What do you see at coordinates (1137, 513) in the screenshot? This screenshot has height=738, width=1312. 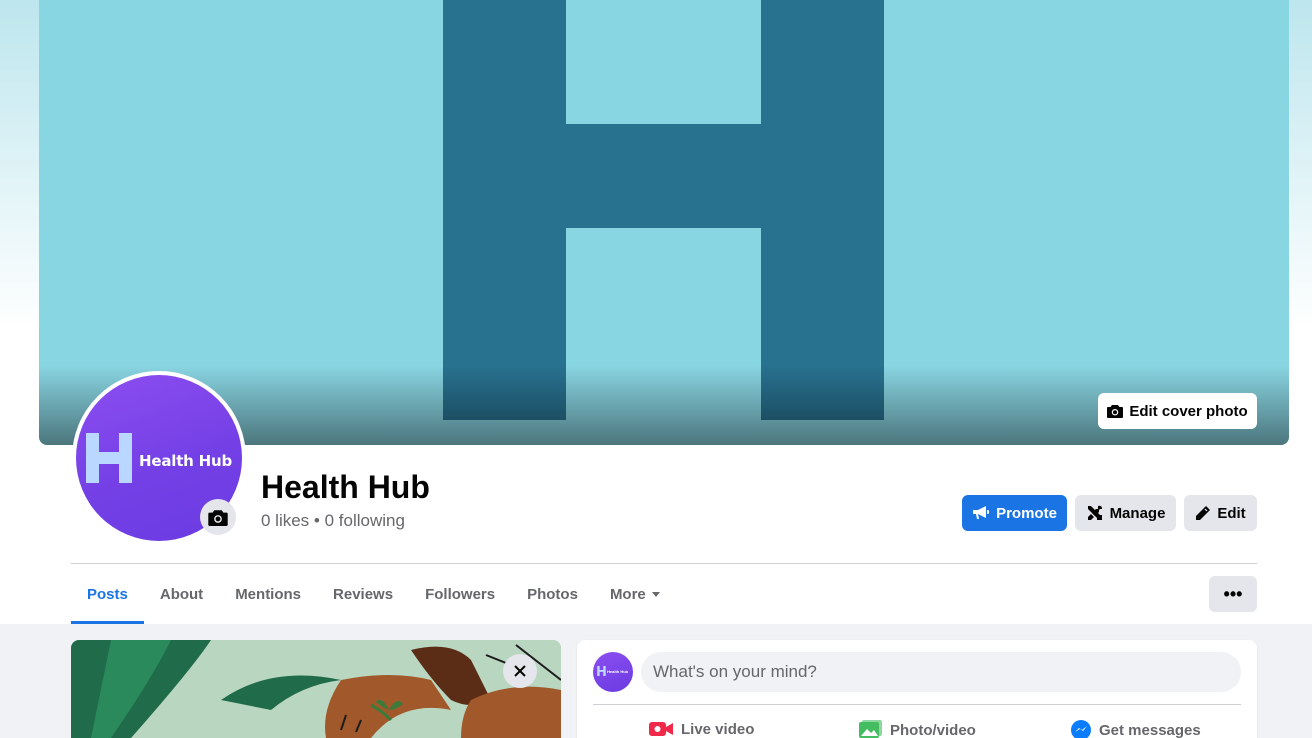 I see `manage-label: Manage` at bounding box center [1137, 513].